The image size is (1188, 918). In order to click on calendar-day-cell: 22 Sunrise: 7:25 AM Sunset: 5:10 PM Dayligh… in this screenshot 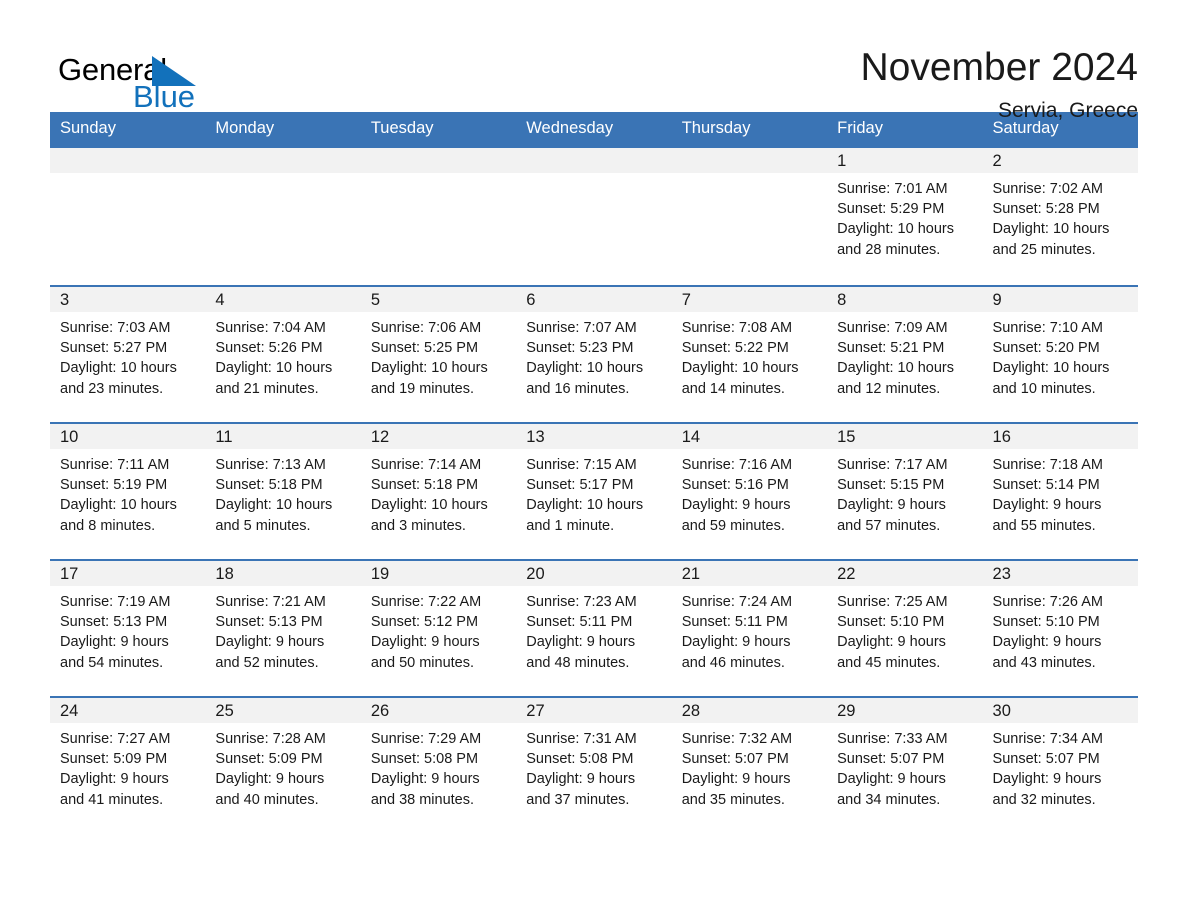, I will do `click(905, 628)`.